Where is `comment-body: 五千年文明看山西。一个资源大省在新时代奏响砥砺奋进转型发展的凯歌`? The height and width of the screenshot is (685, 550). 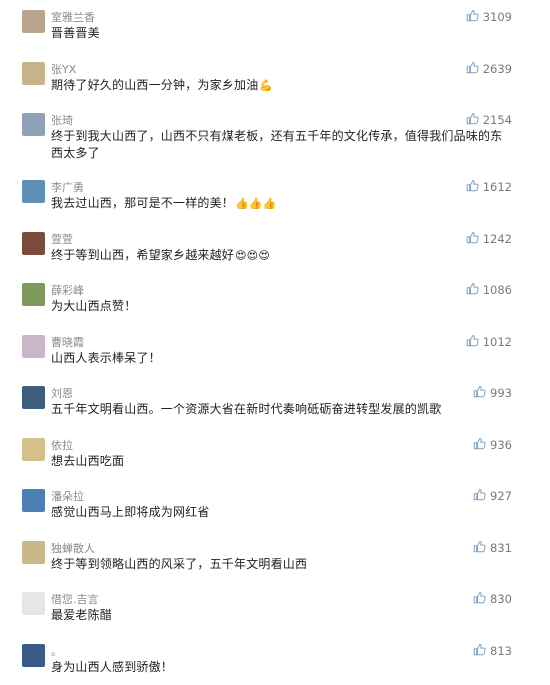 comment-body: 五千年文明看山西。一个资源大省在新时代奏响砥砺奋进转型发展的凯歌 is located at coordinates (246, 409).